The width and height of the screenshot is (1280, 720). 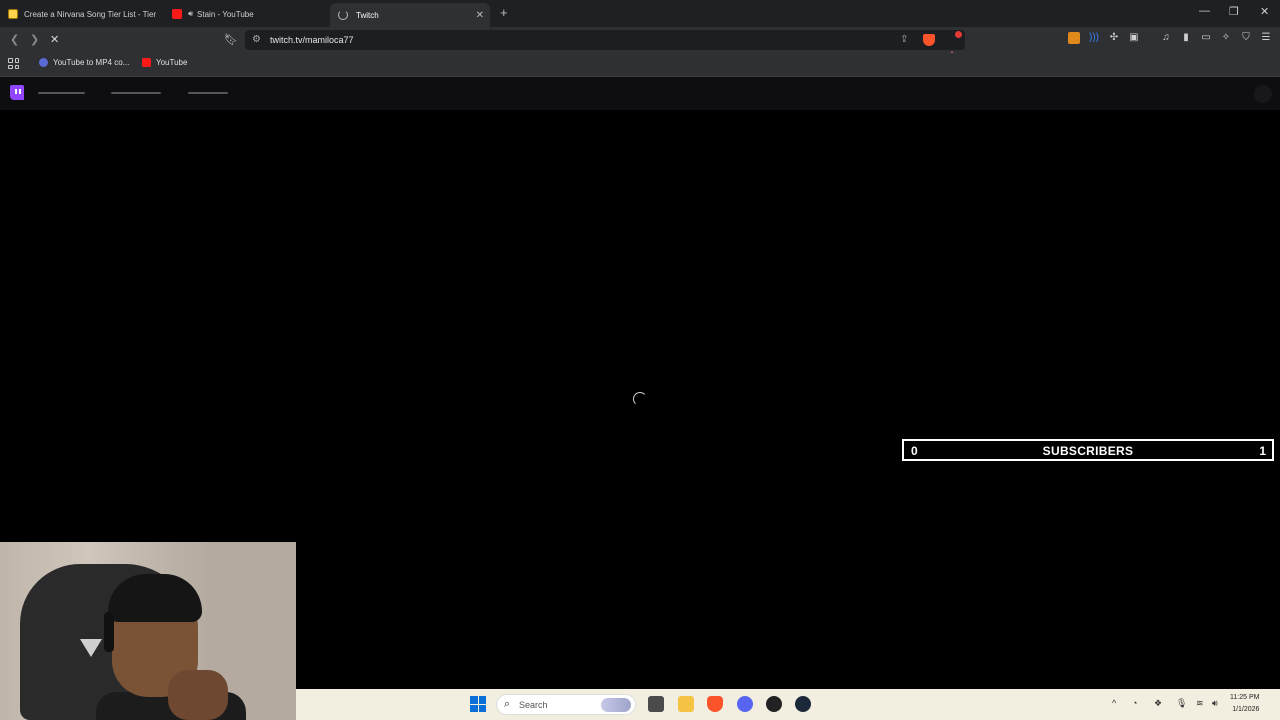 I want to click on page-loading-spinner-icon, so click(x=640, y=399).